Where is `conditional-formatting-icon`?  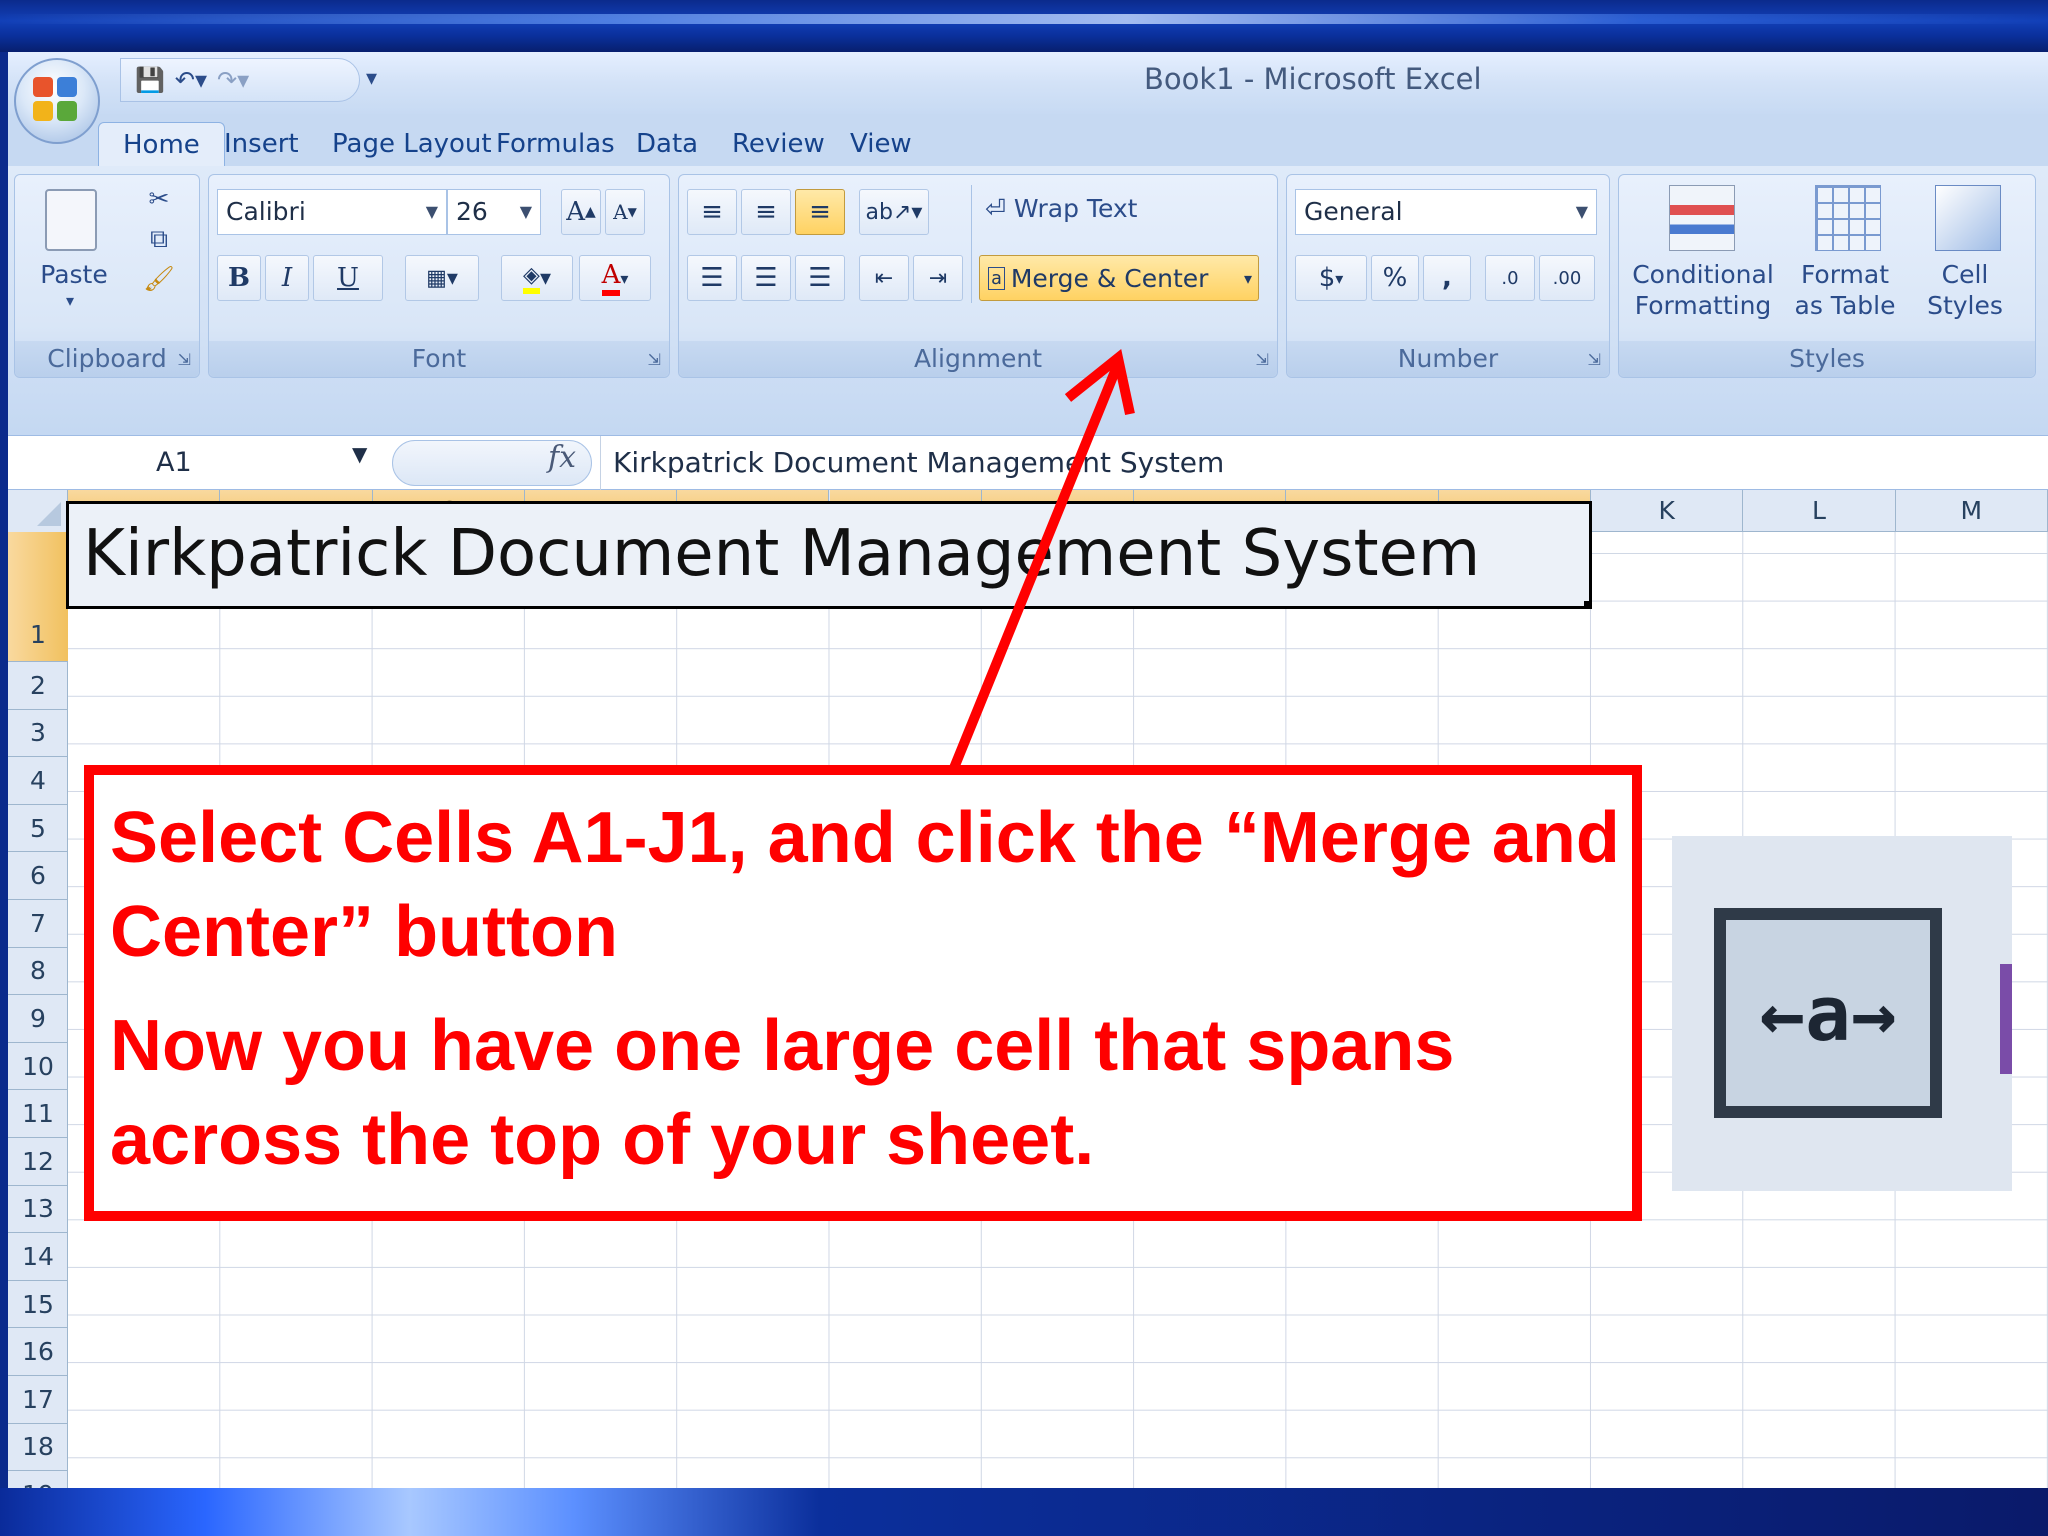
conditional-formatting-icon is located at coordinates (1702, 218).